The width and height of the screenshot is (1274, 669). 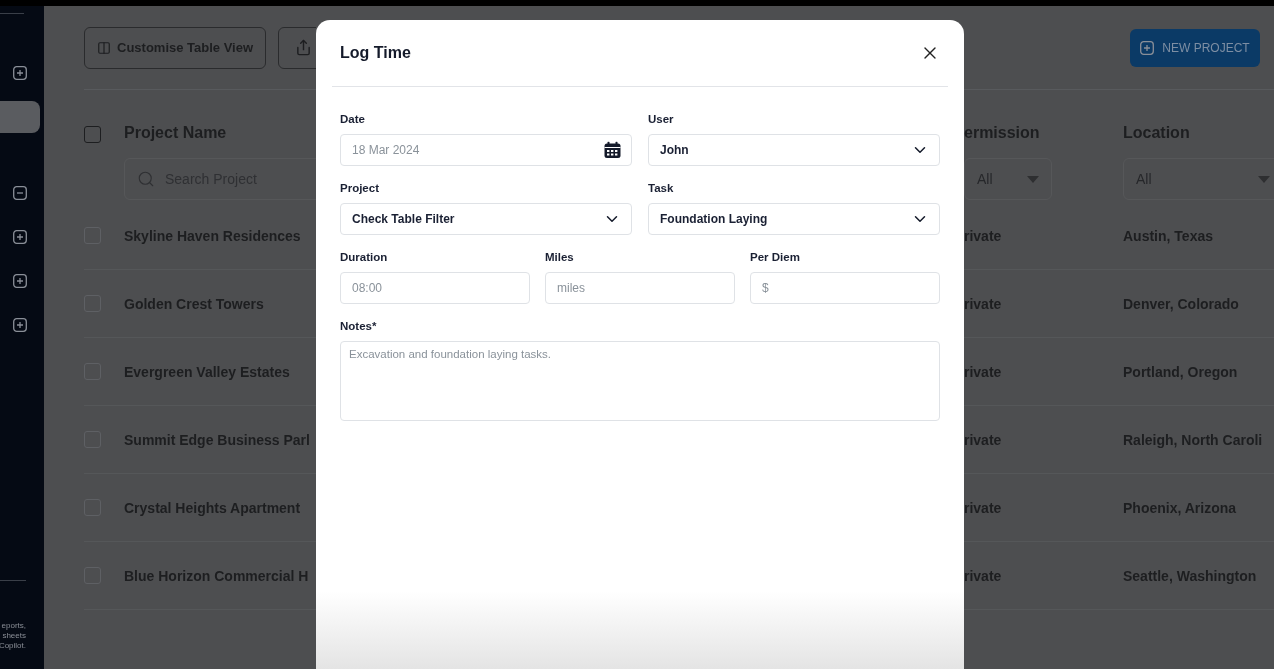 What do you see at coordinates (640, 381) in the screenshot?
I see `notes-field: Excavation and foundation laying tasks.` at bounding box center [640, 381].